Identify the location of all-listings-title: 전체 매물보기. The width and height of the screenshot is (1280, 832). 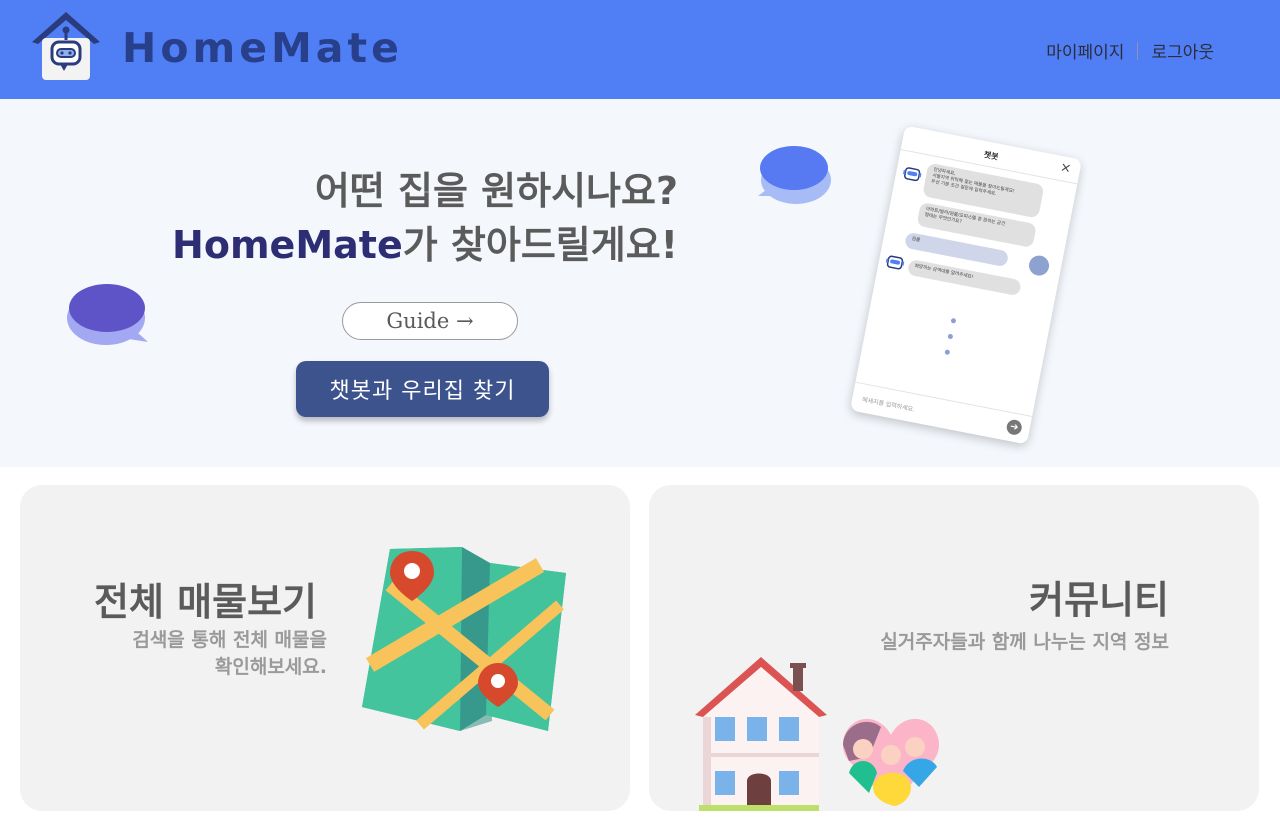
(205, 602).